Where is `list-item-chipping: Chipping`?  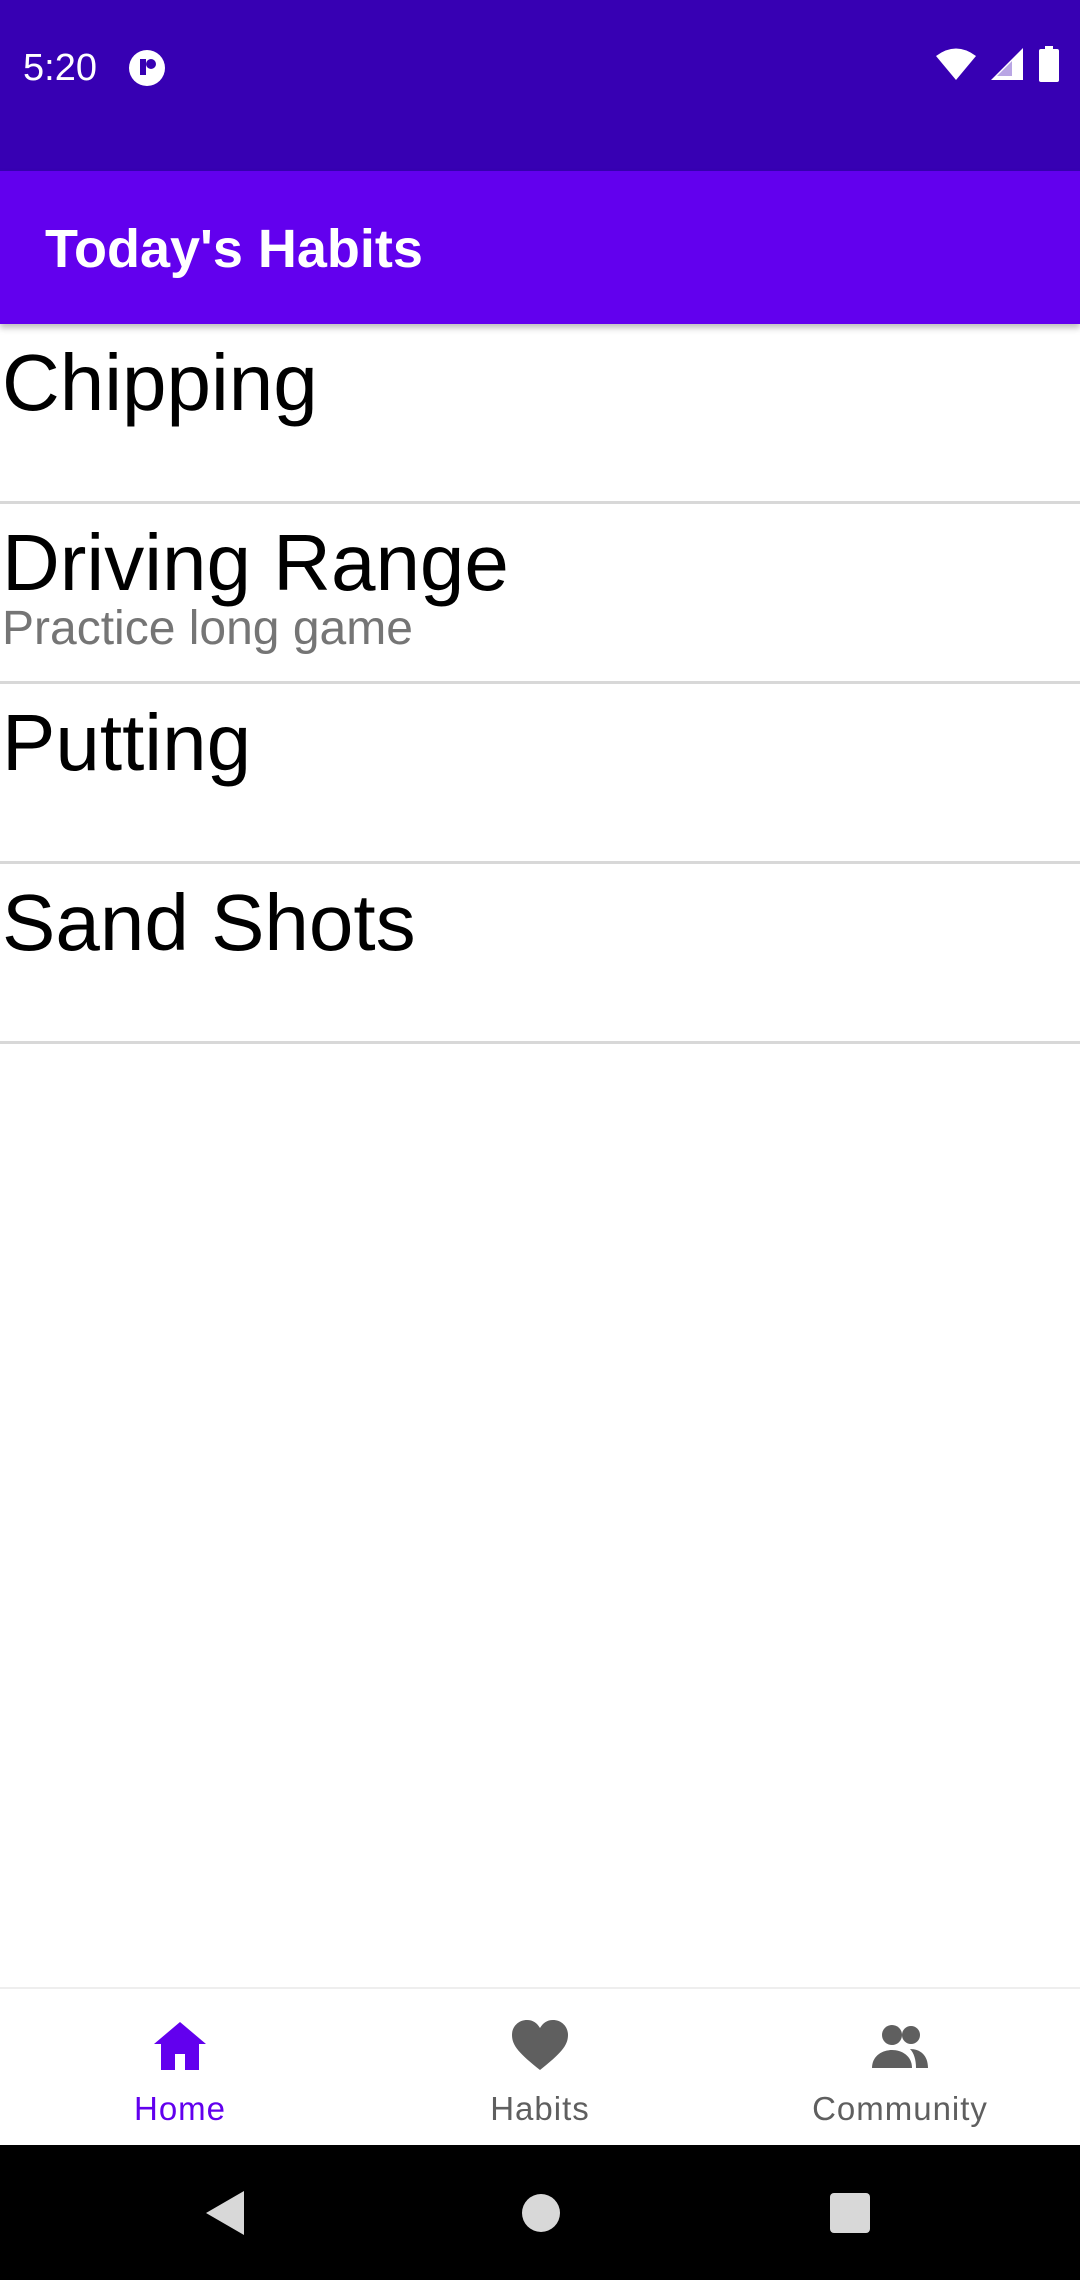
list-item-chipping: Chipping is located at coordinates (540, 414).